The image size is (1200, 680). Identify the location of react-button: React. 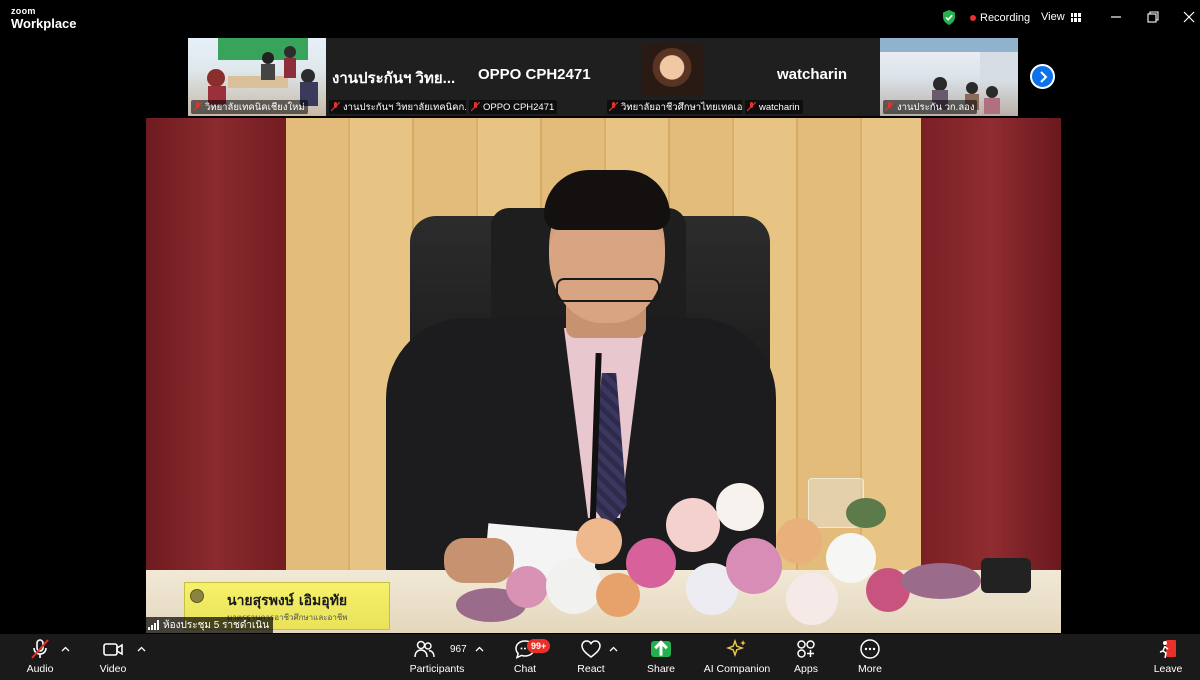
(591, 656).